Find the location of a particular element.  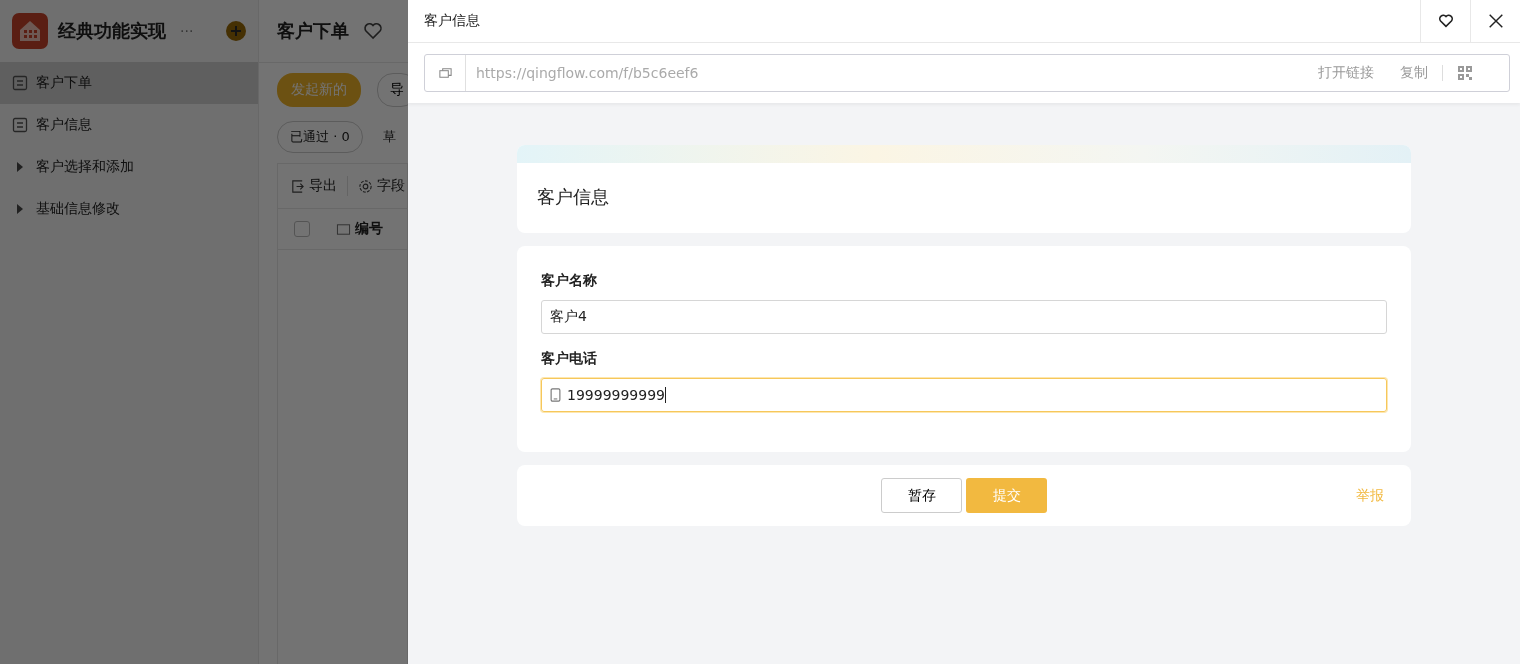

add-icon is located at coordinates (236, 31).